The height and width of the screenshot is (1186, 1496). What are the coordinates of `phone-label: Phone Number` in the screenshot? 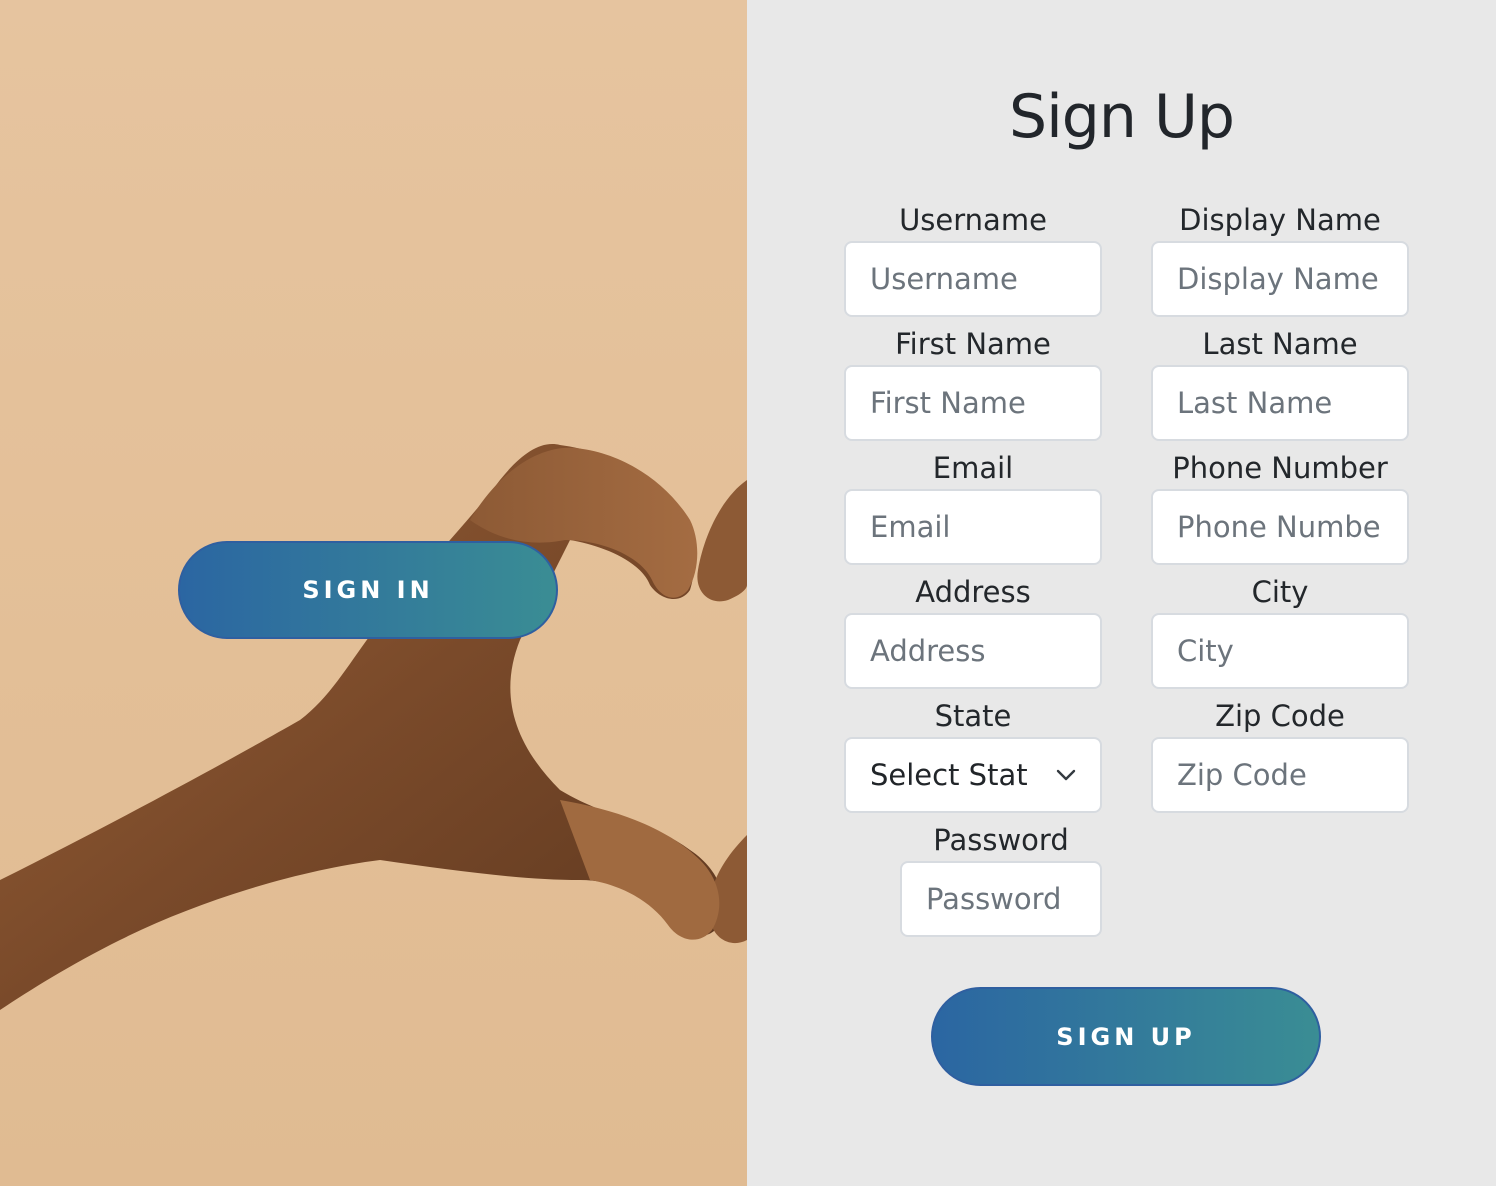 It's located at (1280, 468).